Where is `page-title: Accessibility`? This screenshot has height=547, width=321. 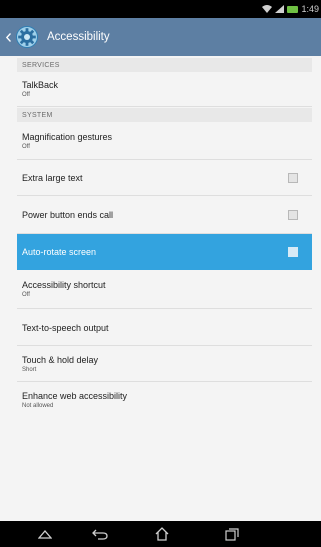 page-title: Accessibility is located at coordinates (78, 37).